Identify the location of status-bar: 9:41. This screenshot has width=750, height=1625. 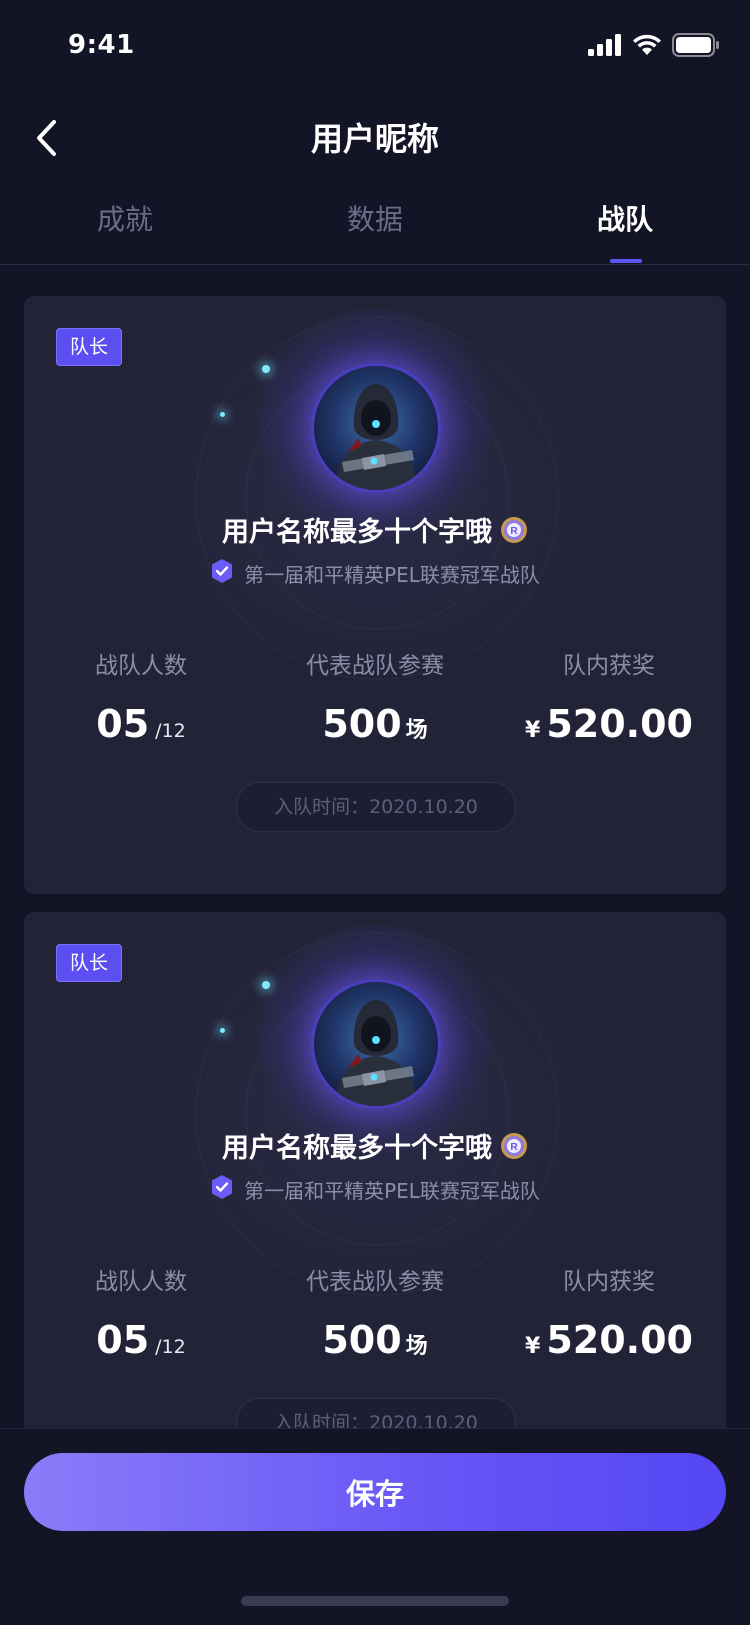
(375, 48).